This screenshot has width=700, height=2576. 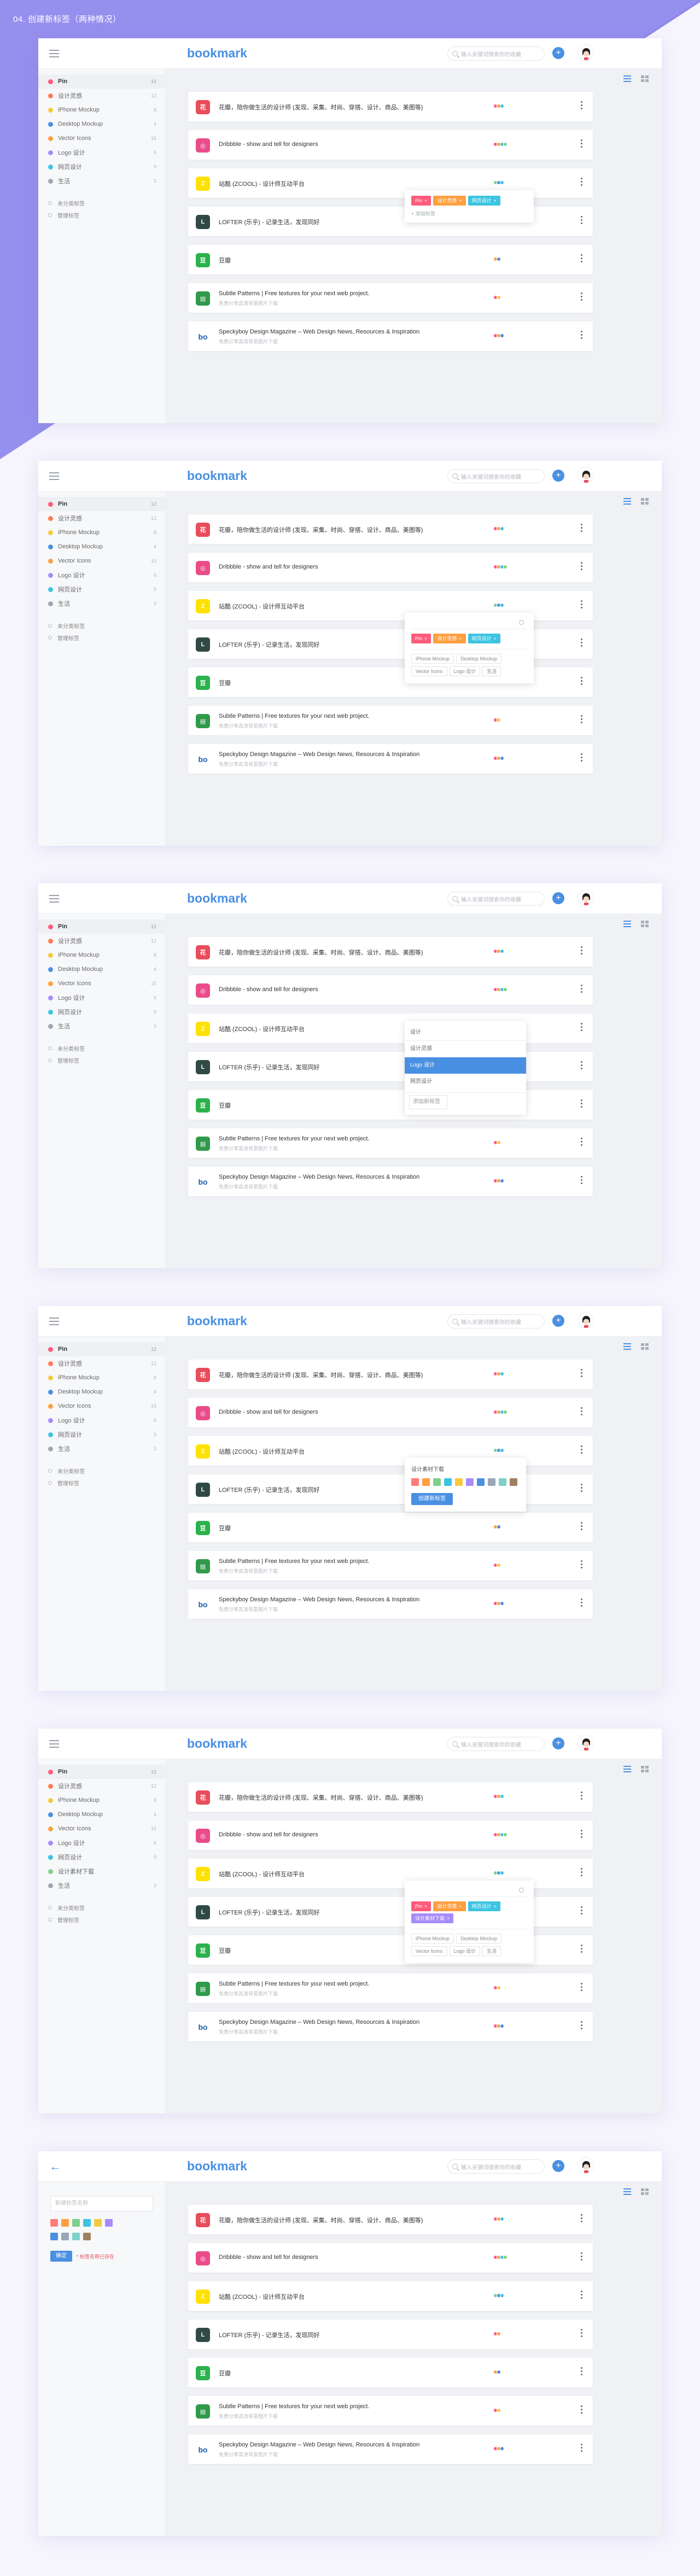 I want to click on sidebar-item: 设计灵感 12, so click(x=101, y=96).